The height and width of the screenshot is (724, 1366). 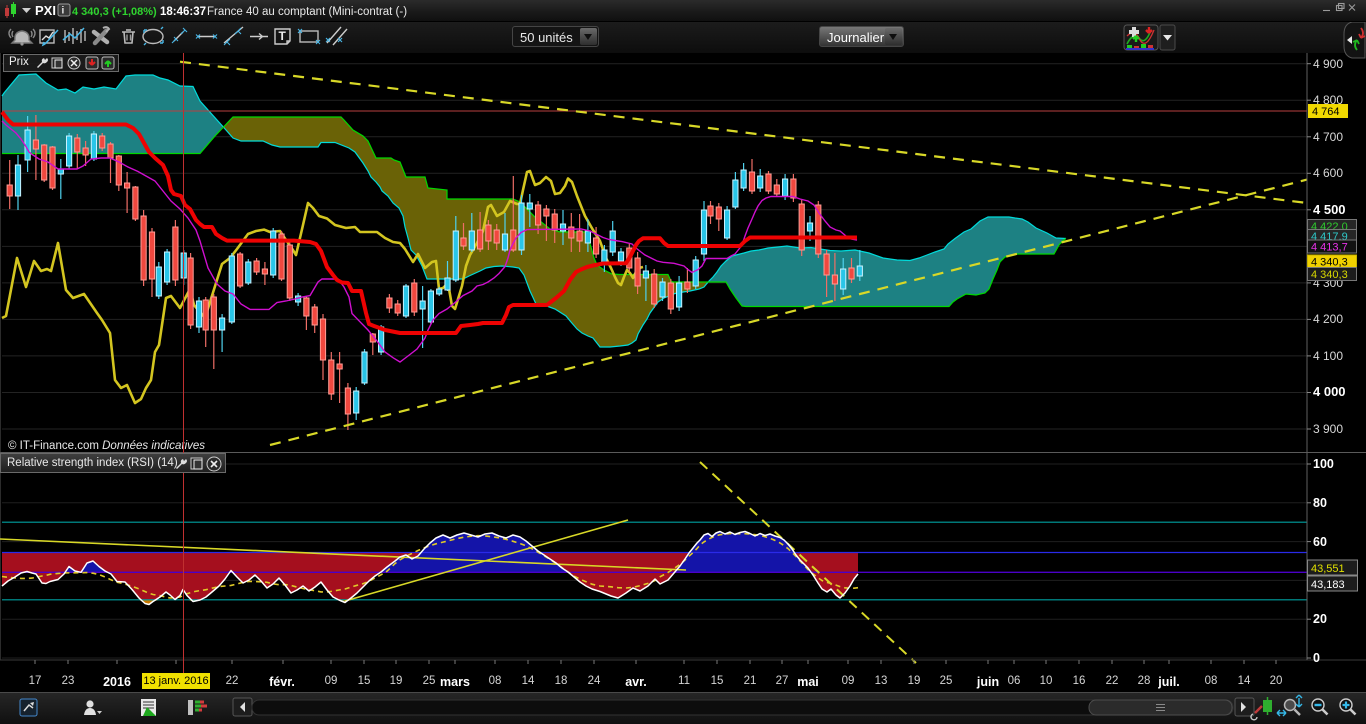 I want to click on svg-text: 4 700, so click(x=1328, y=137).